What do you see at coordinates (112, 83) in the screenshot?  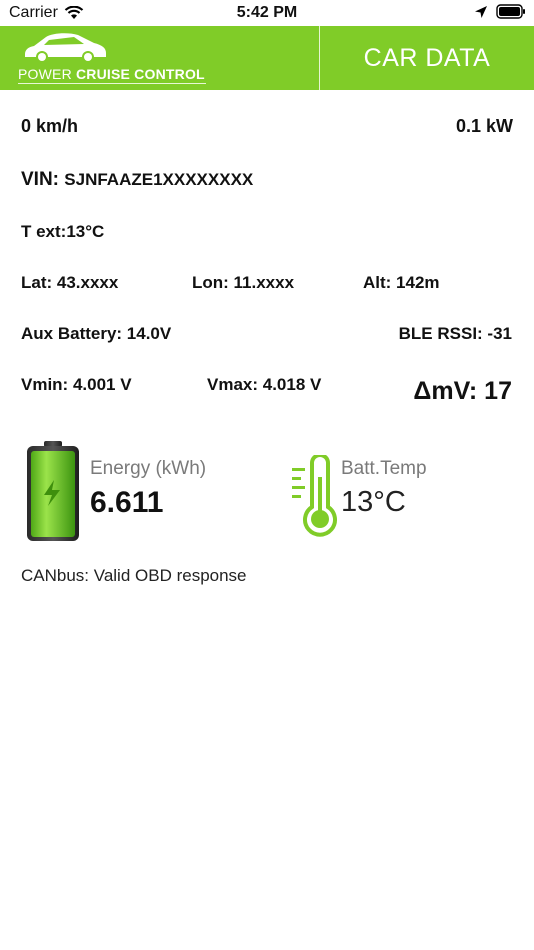 I see `logo-underline` at bounding box center [112, 83].